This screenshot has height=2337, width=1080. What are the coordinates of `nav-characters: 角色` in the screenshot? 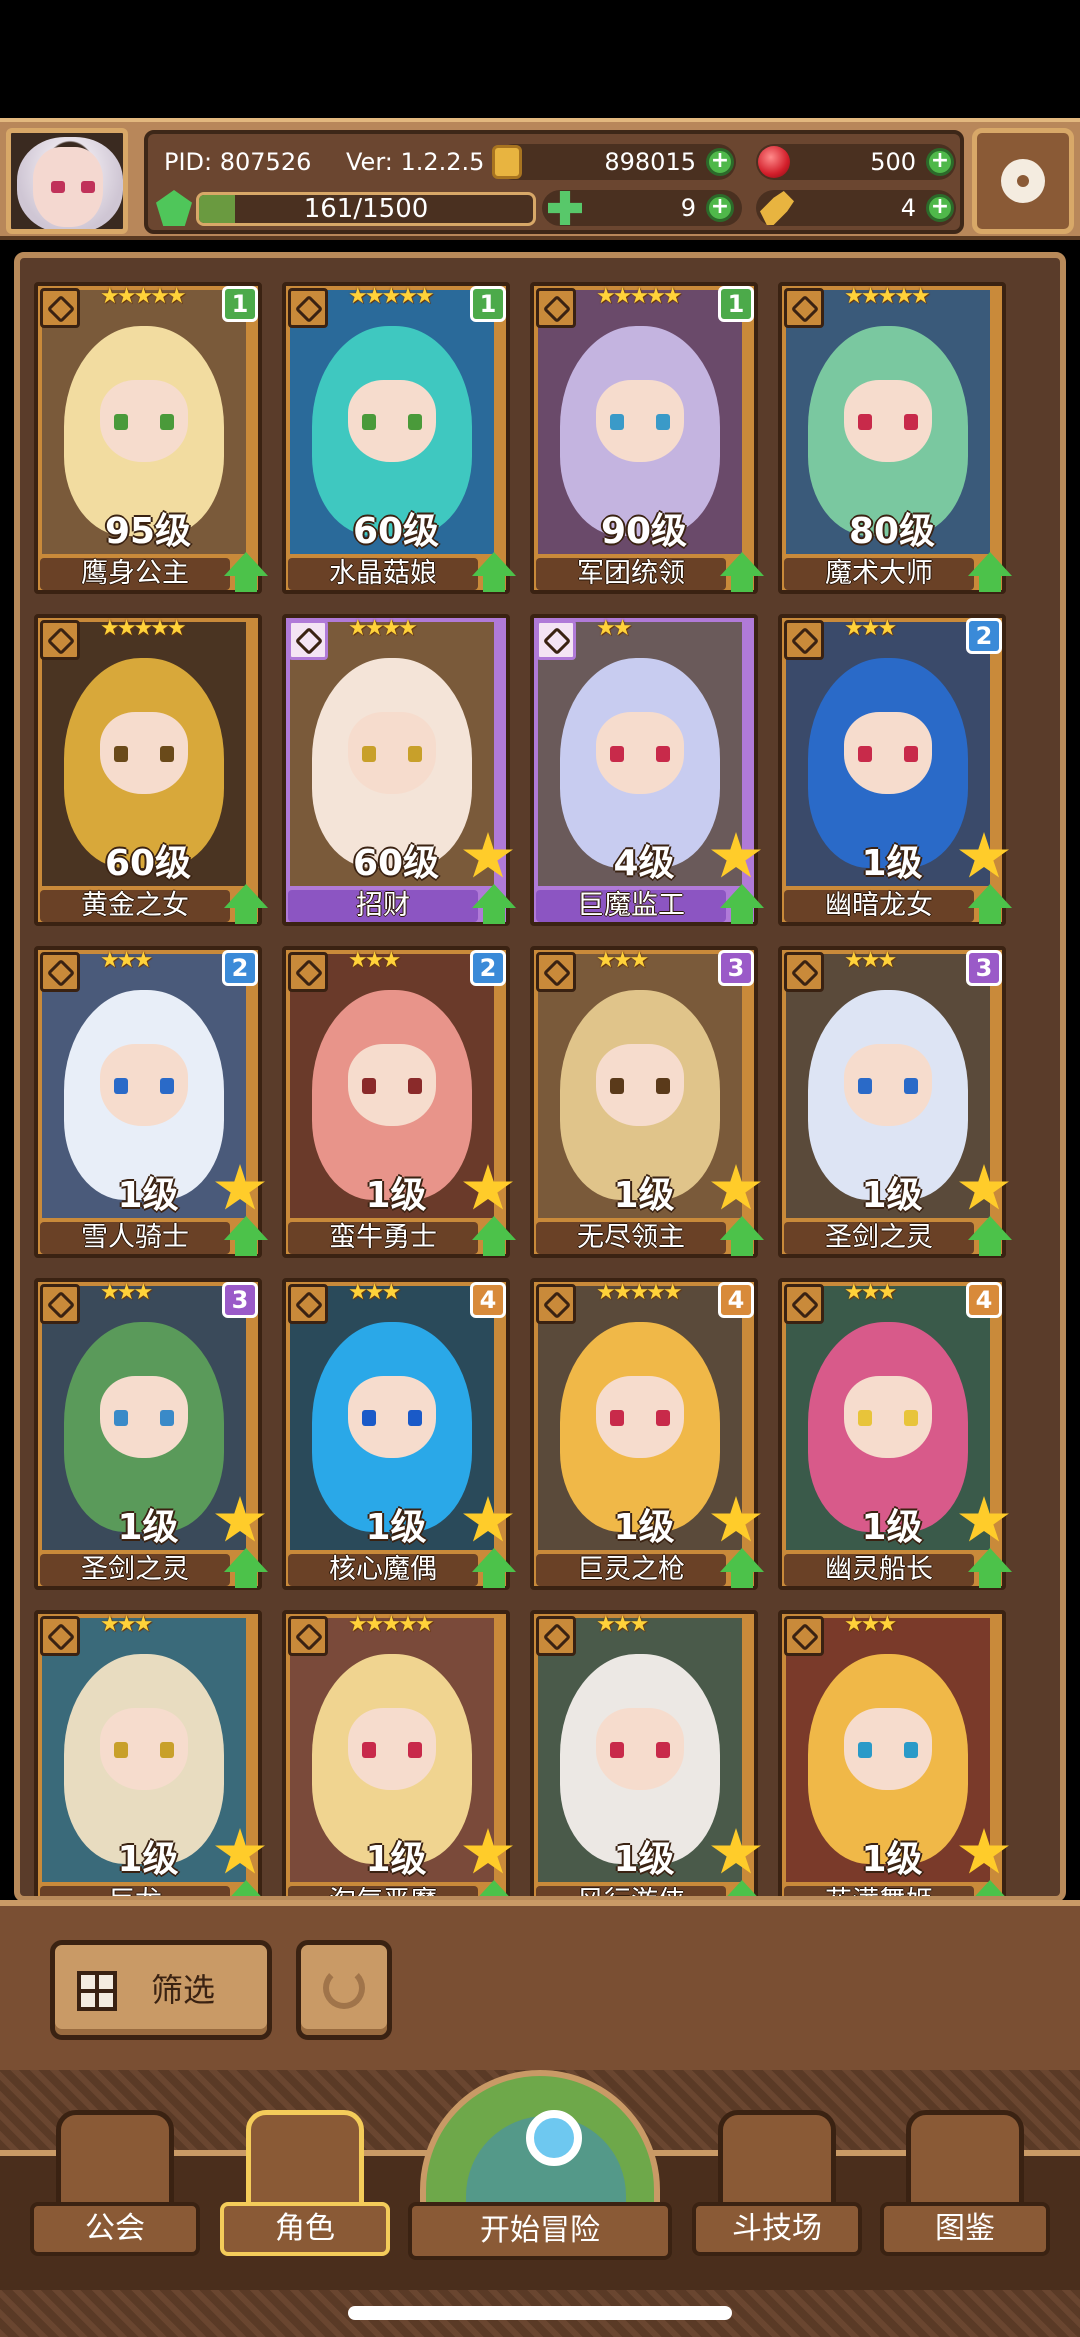 It's located at (305, 2185).